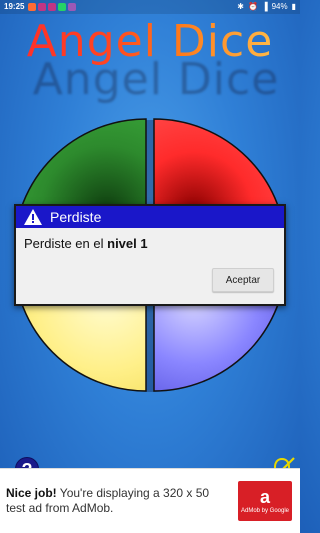 Image resolution: width=320 pixels, height=533 pixels. Describe the element at coordinates (150, 7) in the screenshot. I see `status-bar: 19:25 ✱ ⏰ ▐ 94% ▮` at that location.